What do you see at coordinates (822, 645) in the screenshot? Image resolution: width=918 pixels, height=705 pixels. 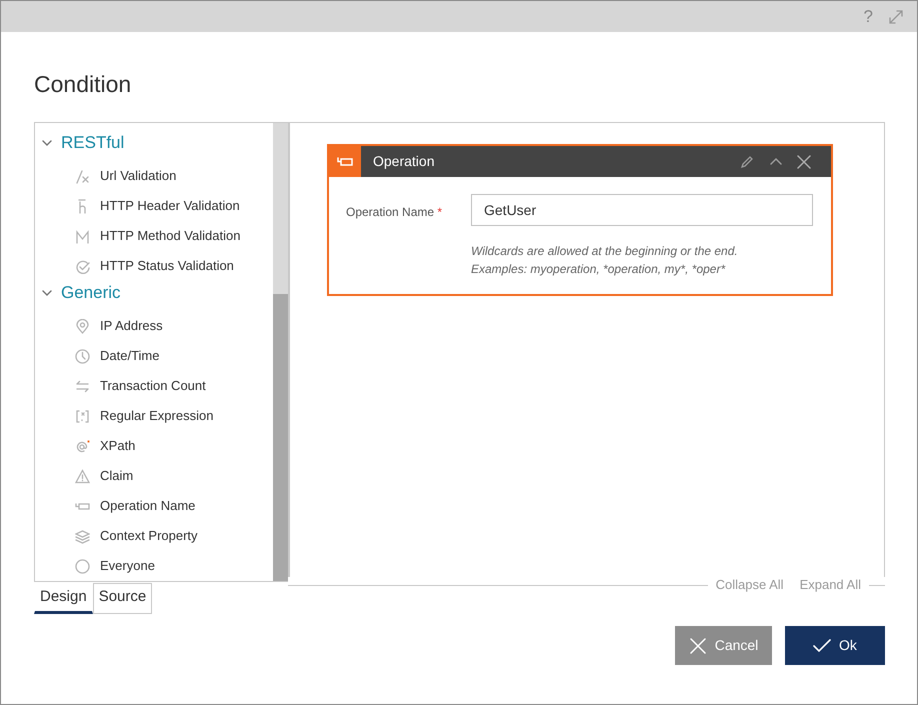 I see `checkmark-icon` at bounding box center [822, 645].